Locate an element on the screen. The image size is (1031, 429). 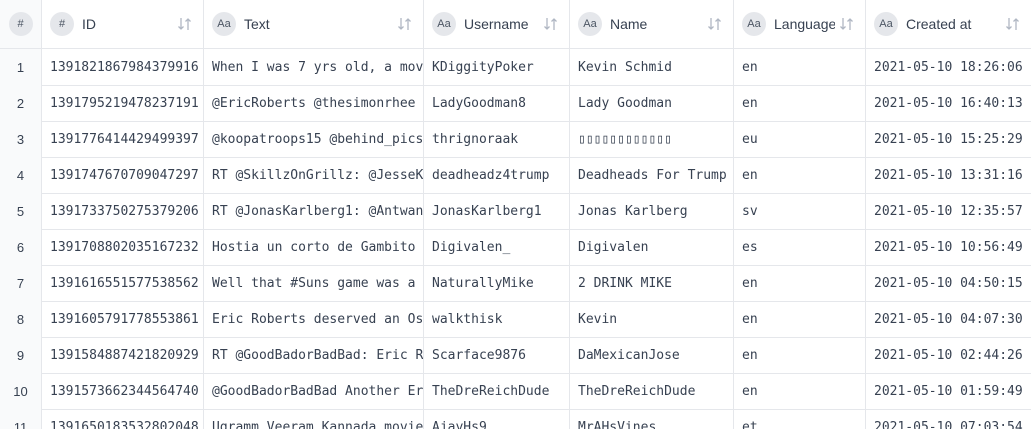
cell-id: 1391650183532802048 is located at coordinates (123, 419).